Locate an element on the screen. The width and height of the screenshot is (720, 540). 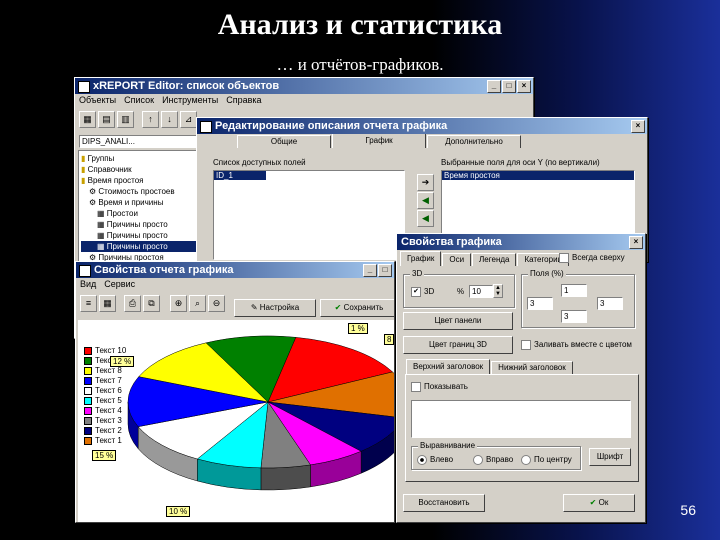
tree-item: ⚙ Стоимость простоев is located at coordinates (148, 191).